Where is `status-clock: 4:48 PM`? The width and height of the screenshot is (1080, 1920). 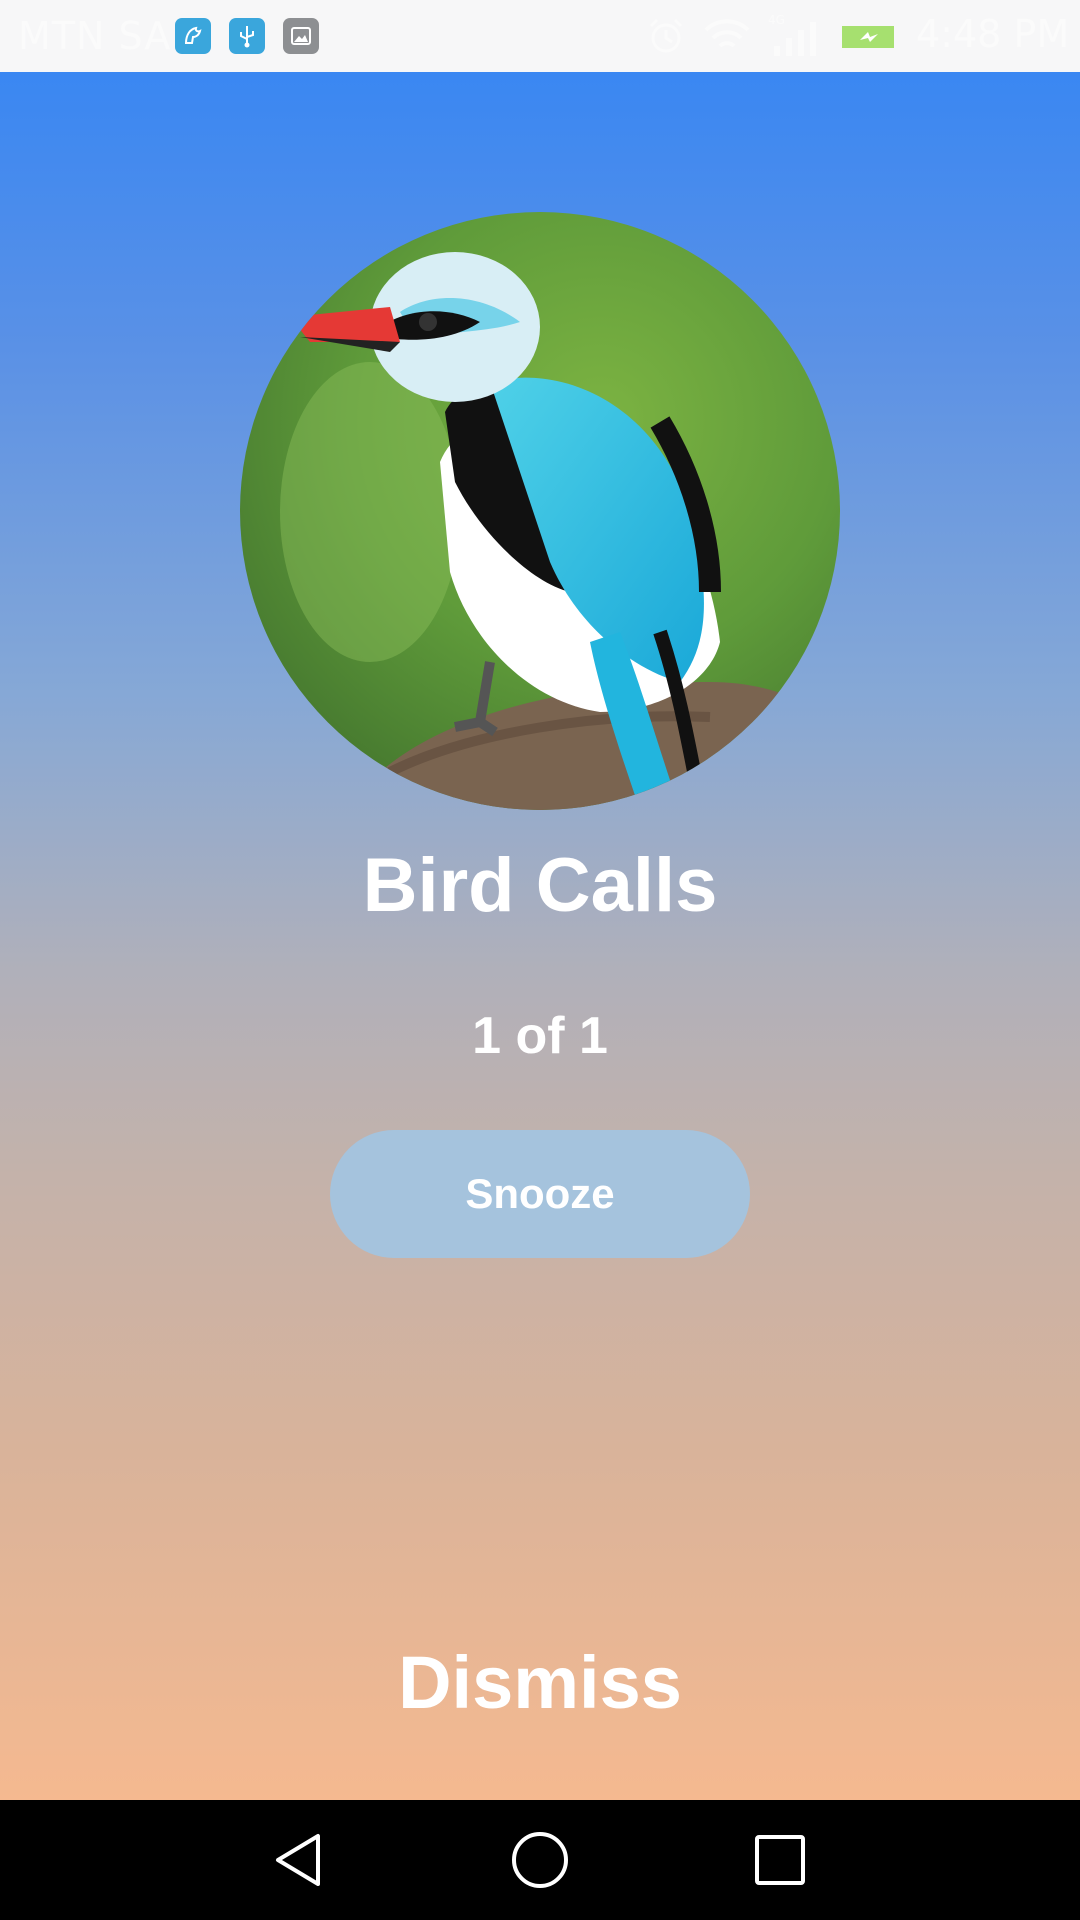
status-clock: 4:48 PM is located at coordinates (993, 34).